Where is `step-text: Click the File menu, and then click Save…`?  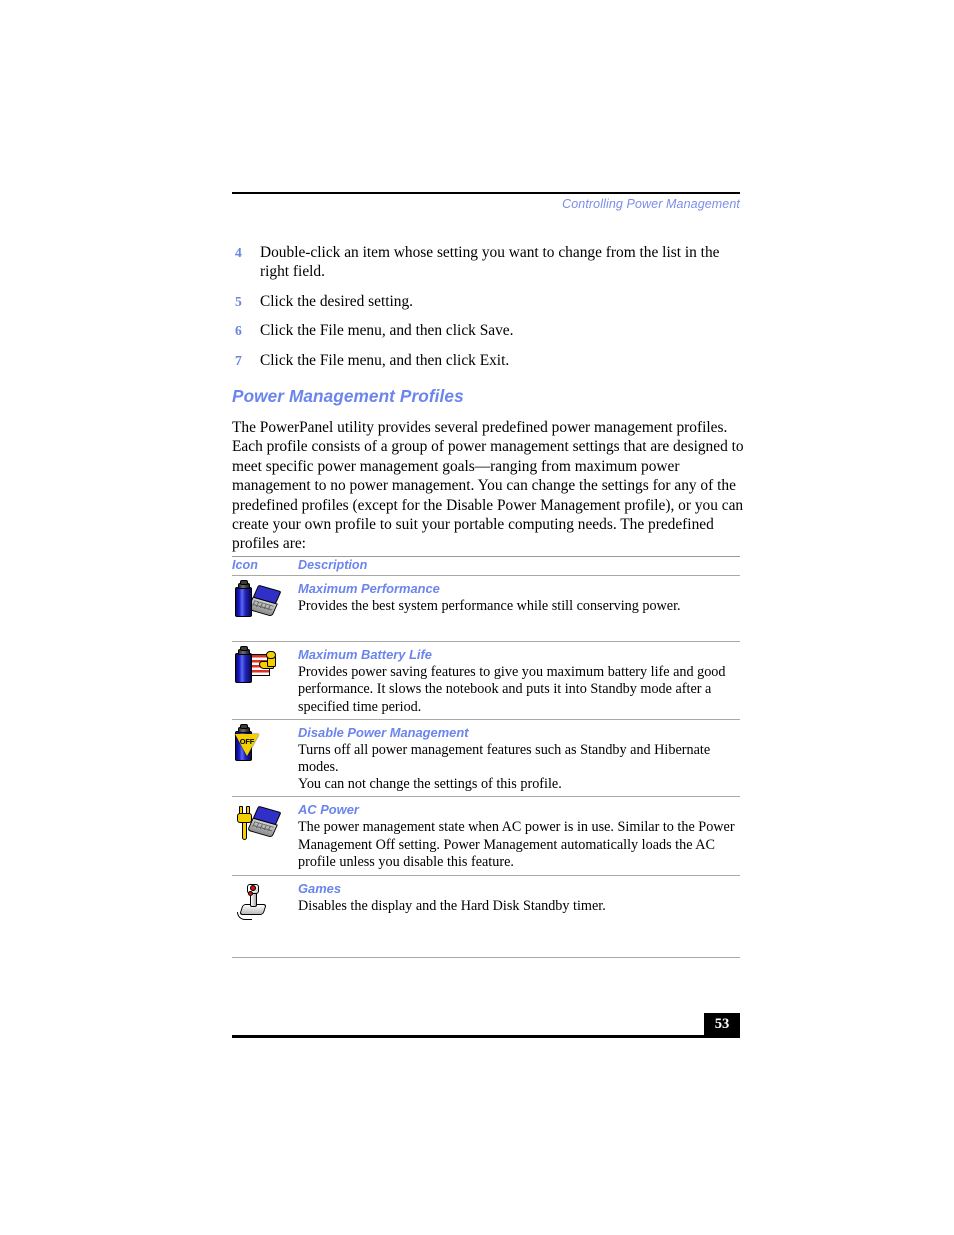
step-text: Click the File menu, and then click Save… is located at coordinates (387, 331).